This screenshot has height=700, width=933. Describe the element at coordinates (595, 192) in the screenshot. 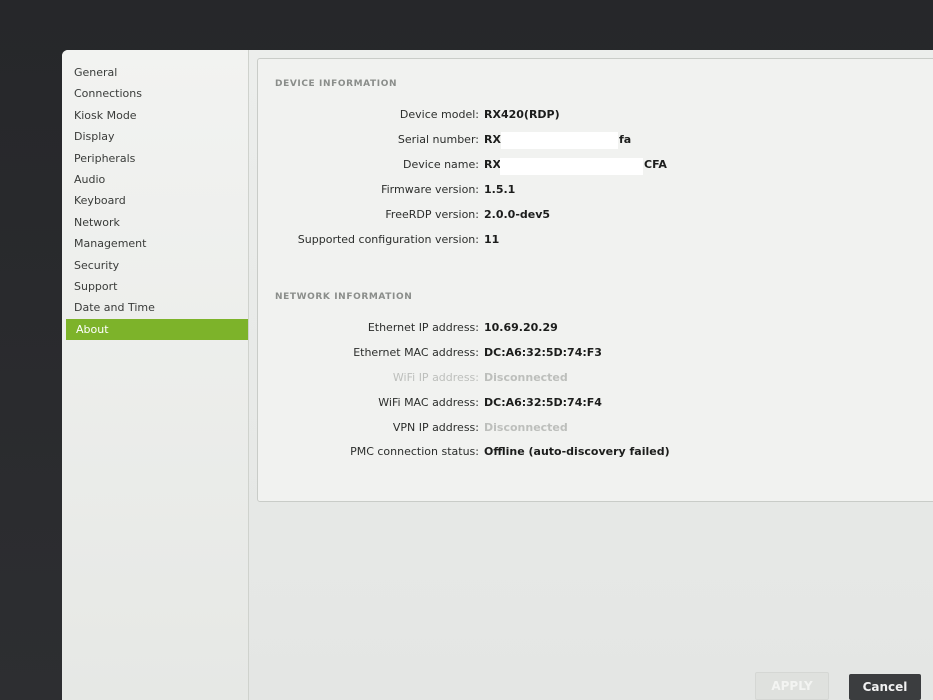

I see `firmware-version-row: Firmware version: 1.5.1` at that location.